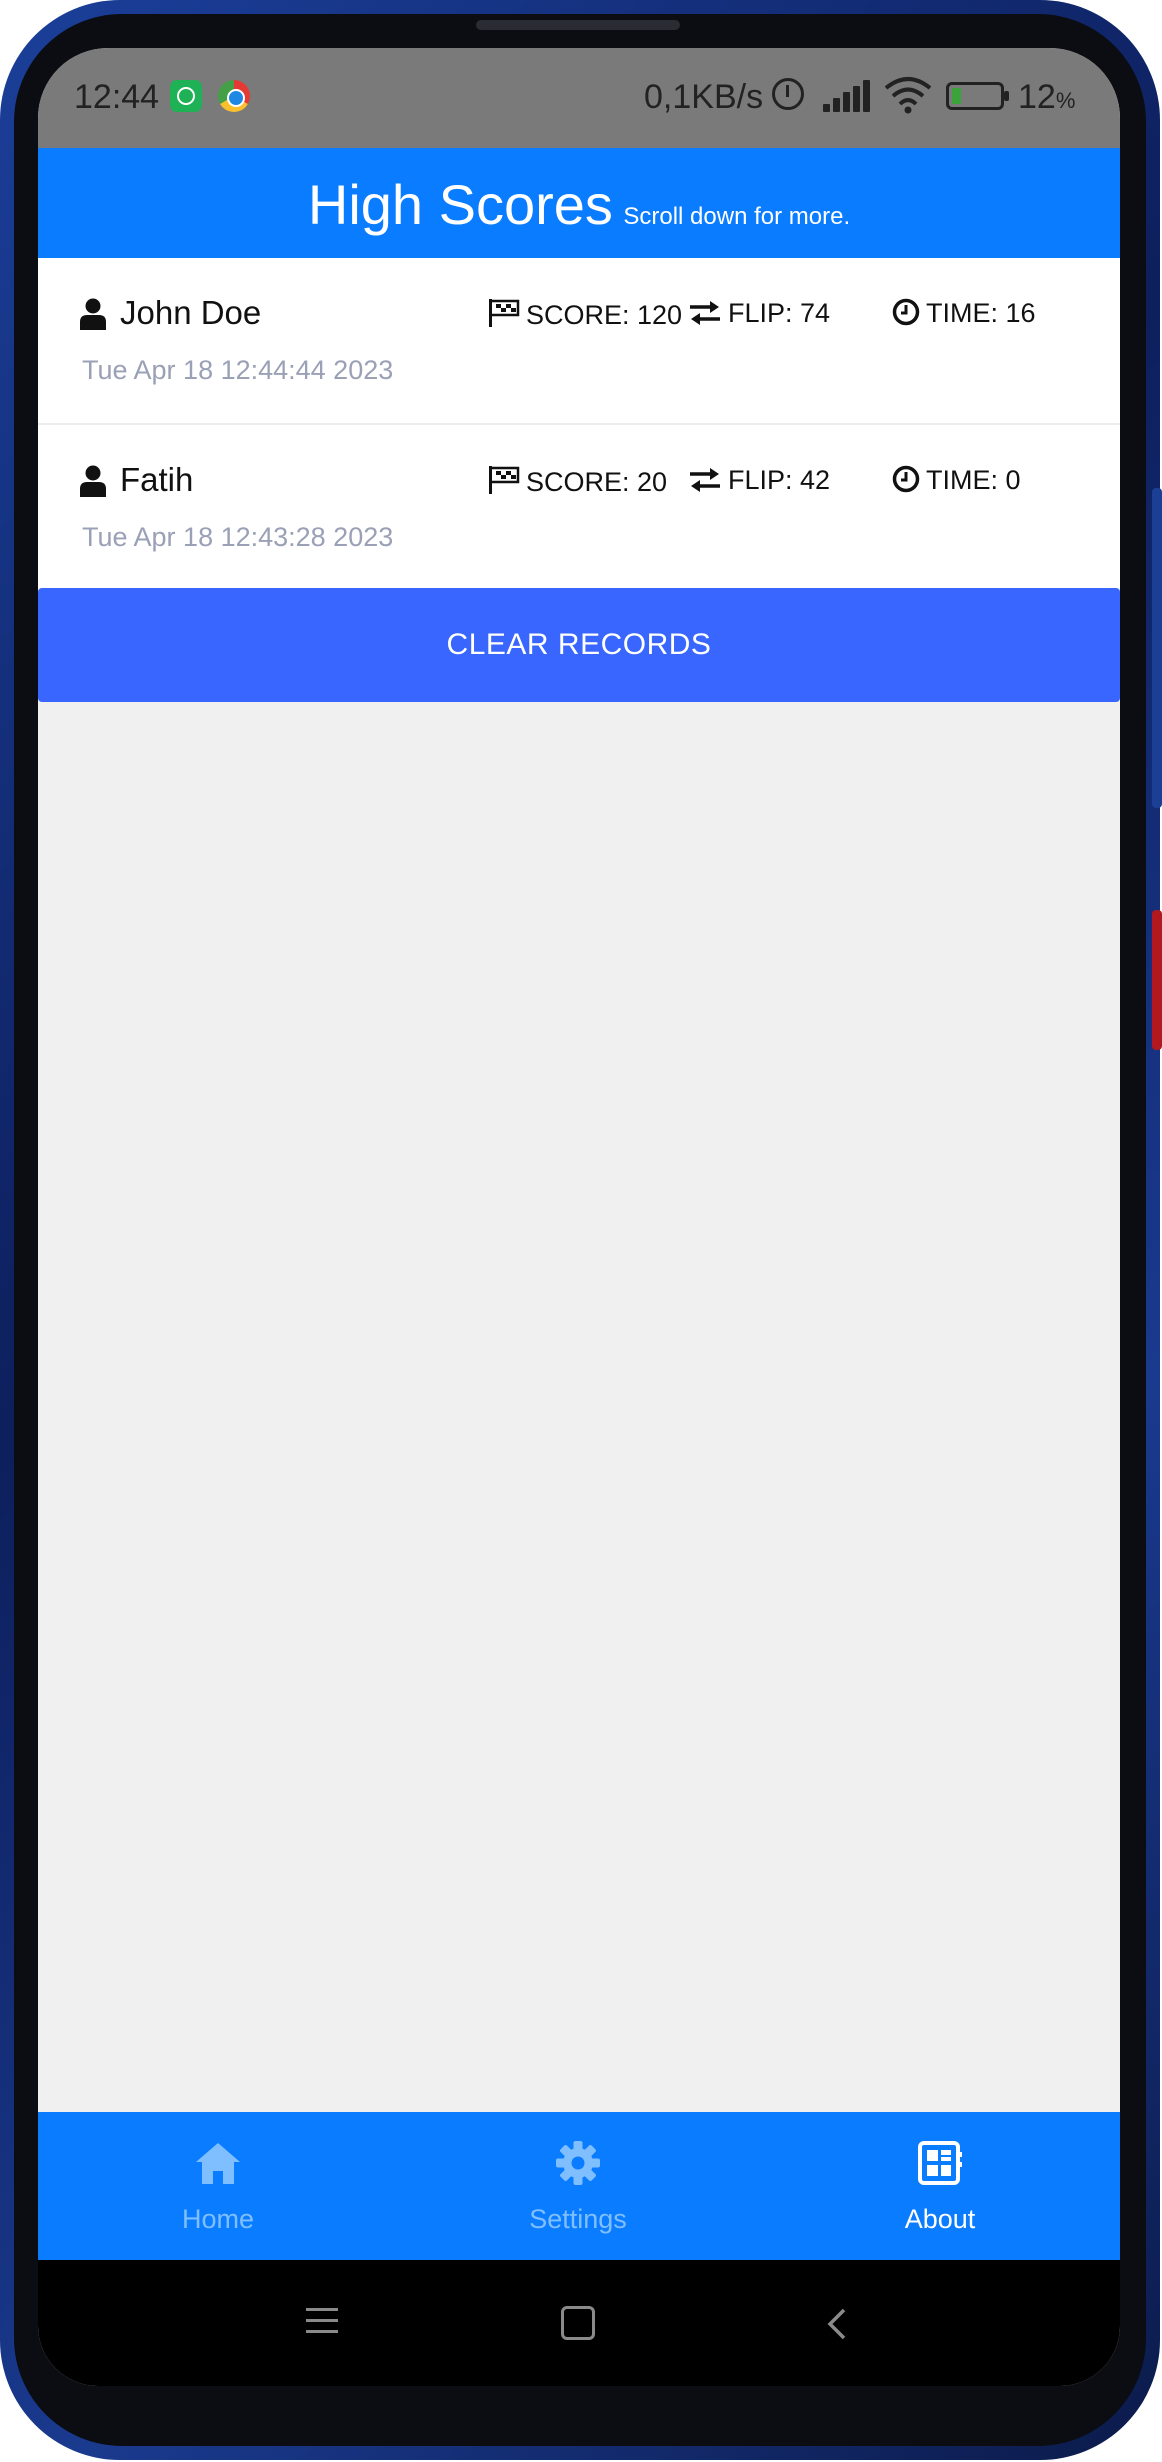  What do you see at coordinates (218, 2163) in the screenshot?
I see `home-icon` at bounding box center [218, 2163].